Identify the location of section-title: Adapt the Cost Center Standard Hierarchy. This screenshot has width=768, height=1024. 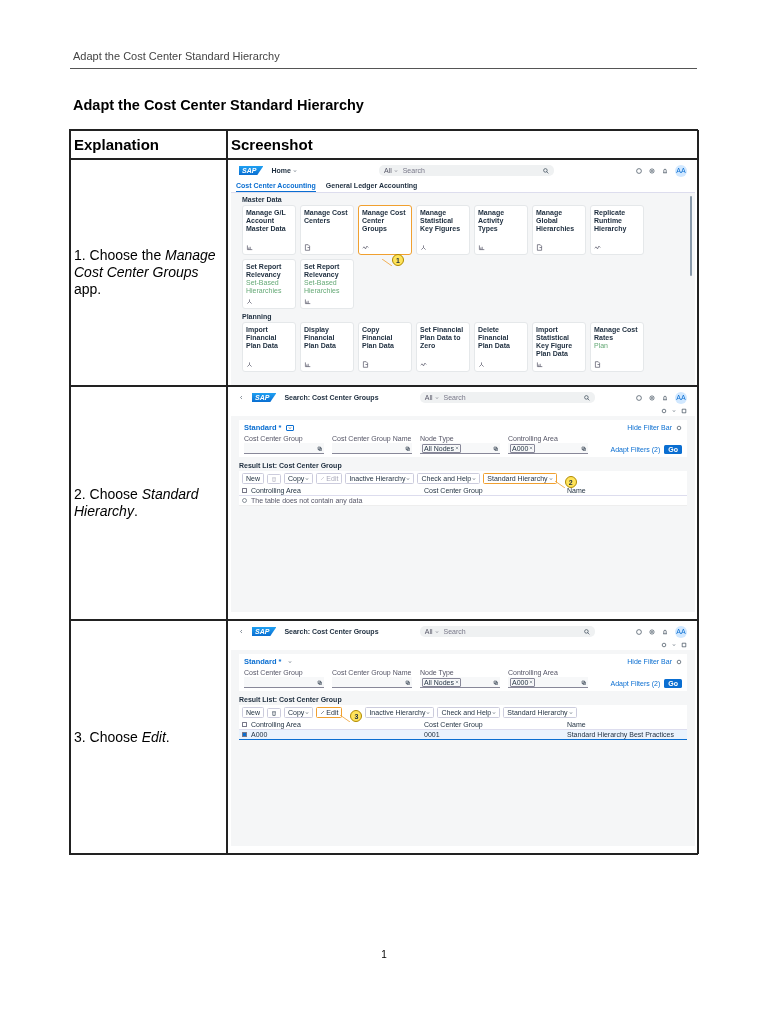
(219, 105).